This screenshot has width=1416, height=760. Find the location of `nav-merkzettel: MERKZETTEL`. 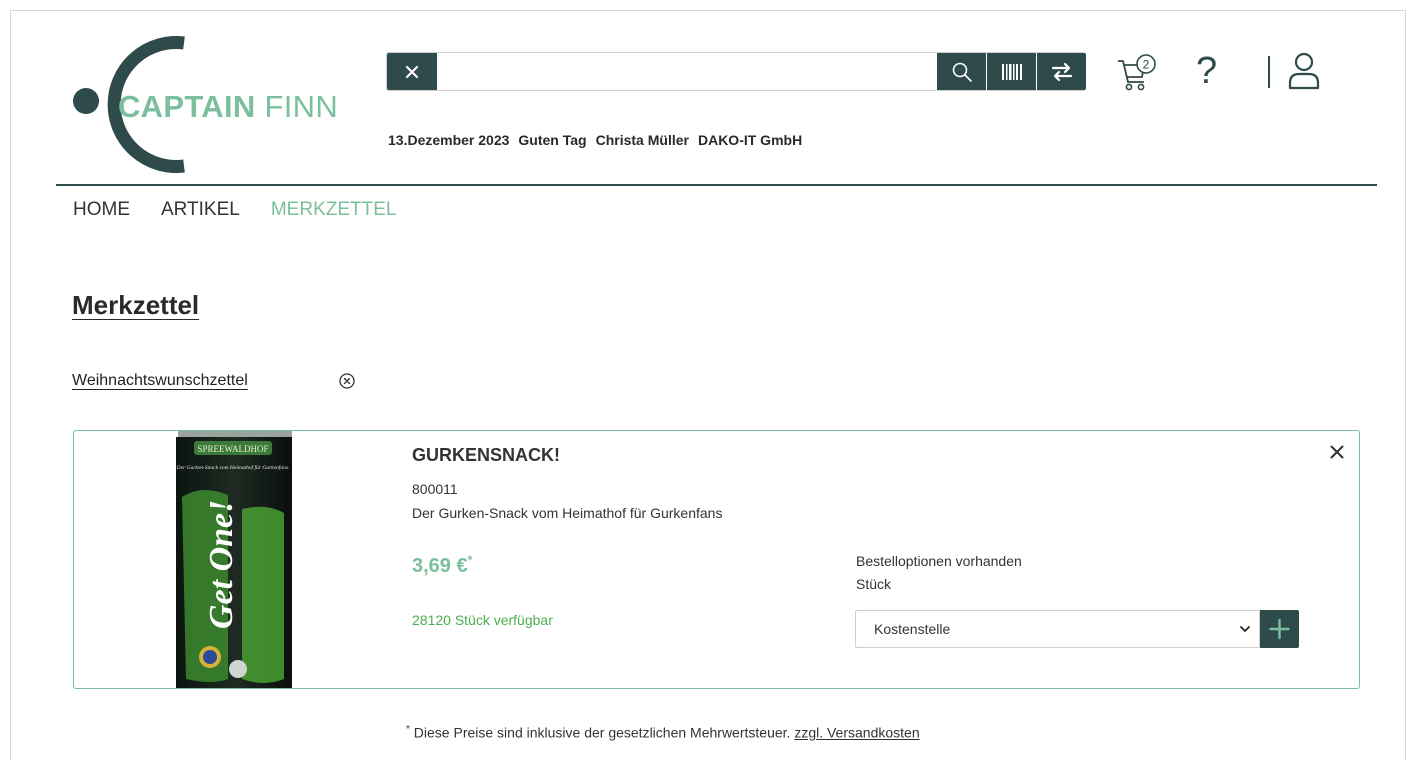

nav-merkzettel: MERKZETTEL is located at coordinates (334, 209).